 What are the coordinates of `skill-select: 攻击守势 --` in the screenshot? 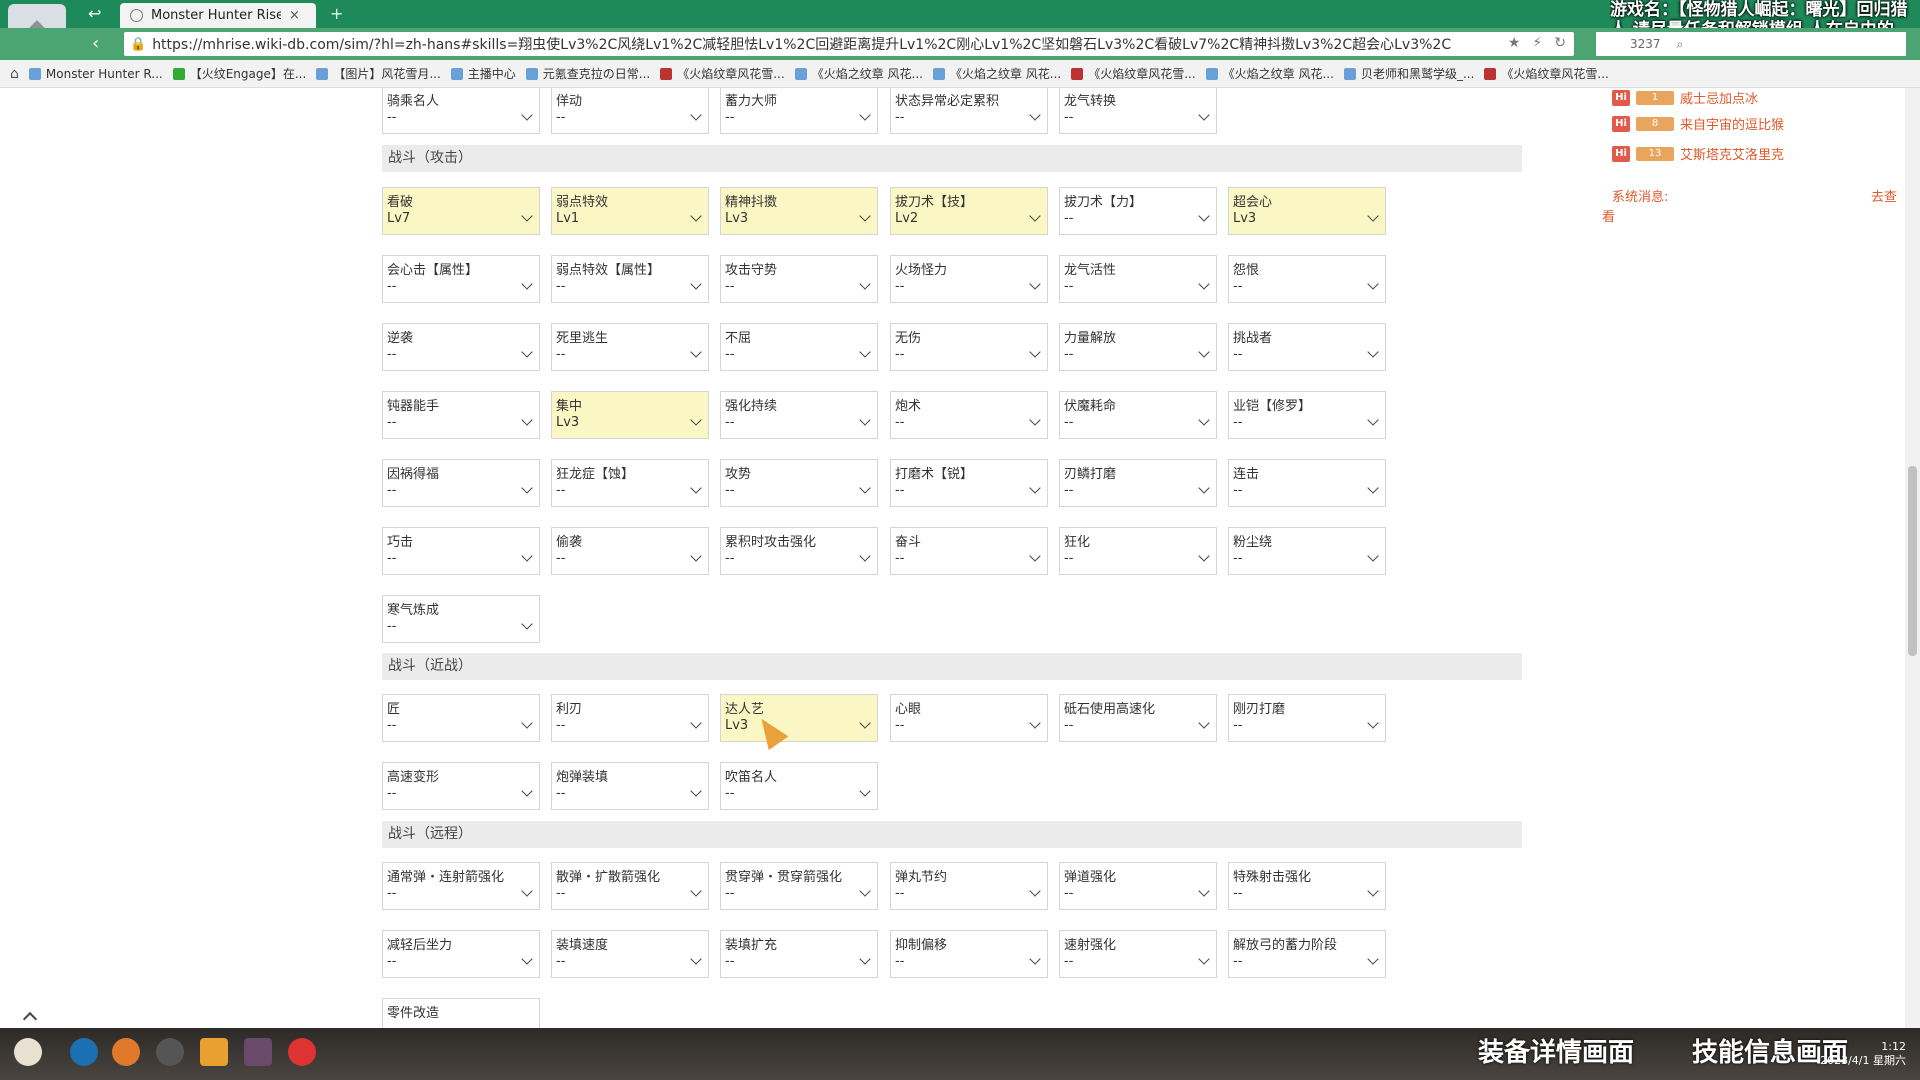 It's located at (799, 279).